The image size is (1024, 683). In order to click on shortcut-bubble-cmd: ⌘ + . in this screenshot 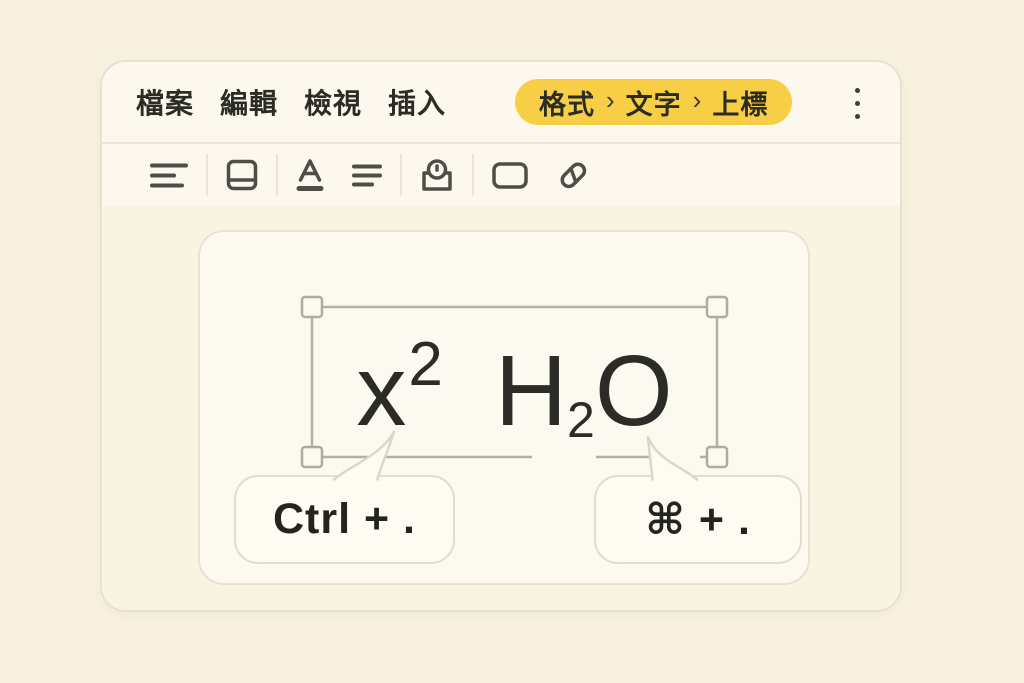, I will do `click(698, 519)`.